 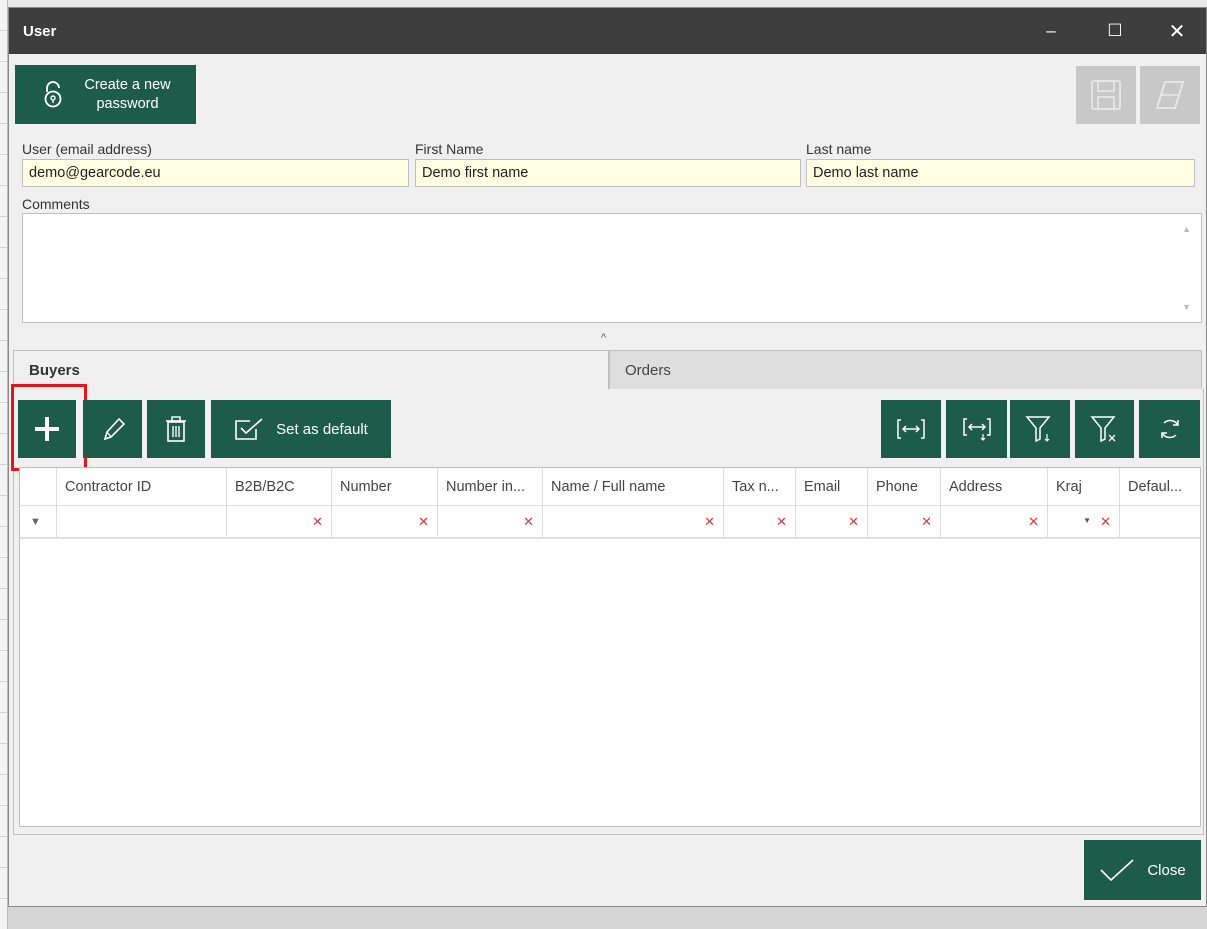 I want to click on close-window-button: ✕, so click(x=1177, y=31).